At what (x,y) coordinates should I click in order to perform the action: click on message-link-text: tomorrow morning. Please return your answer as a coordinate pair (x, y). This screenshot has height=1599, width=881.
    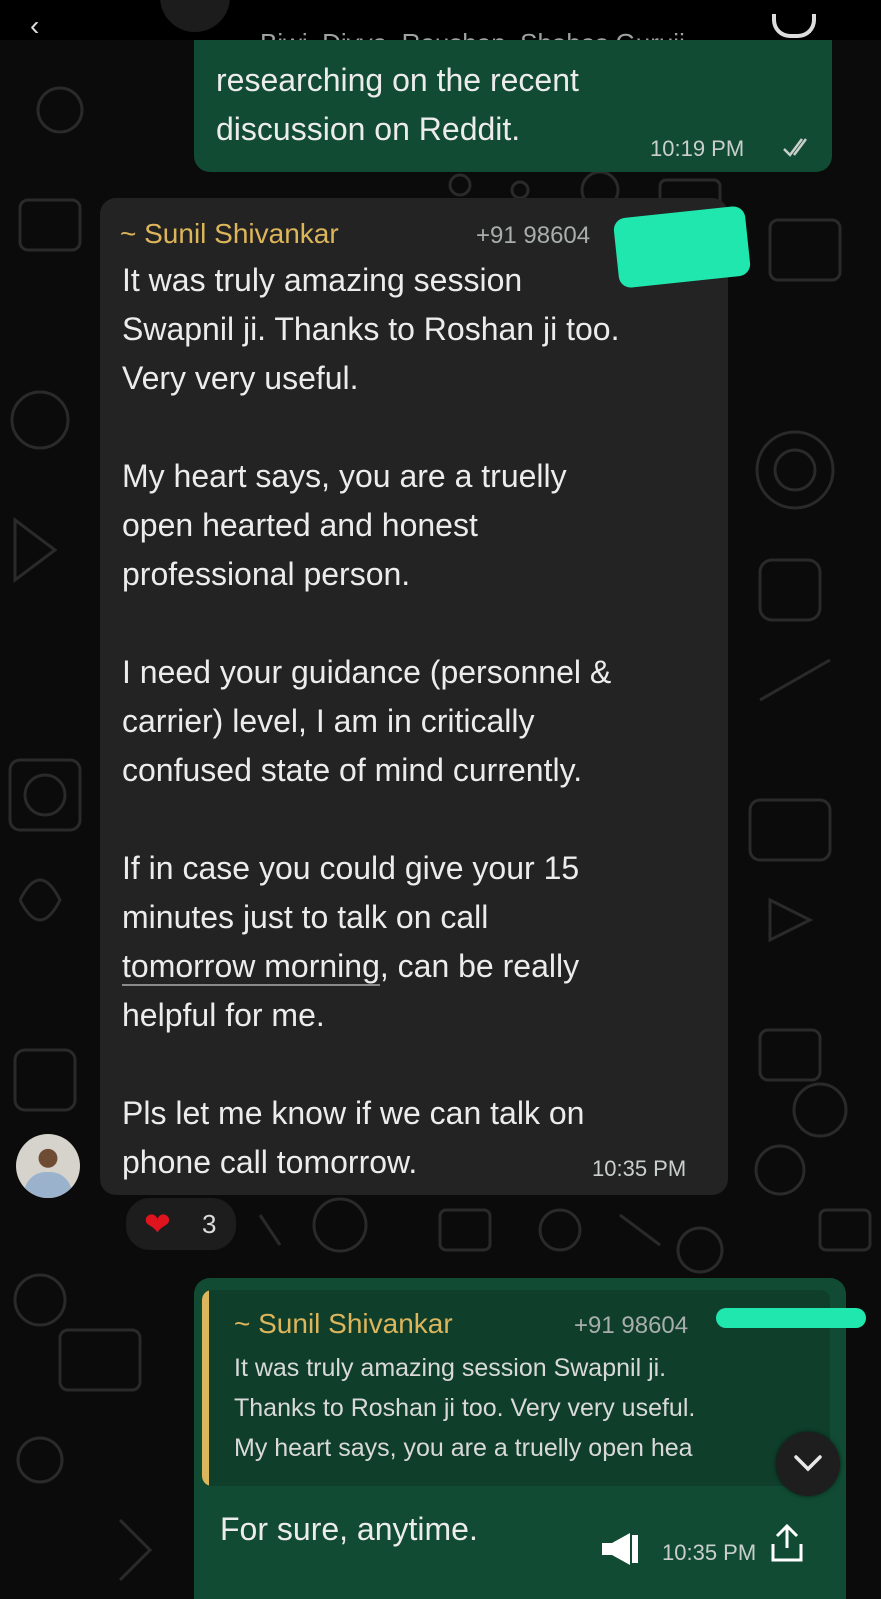
    Looking at the image, I should click on (251, 967).